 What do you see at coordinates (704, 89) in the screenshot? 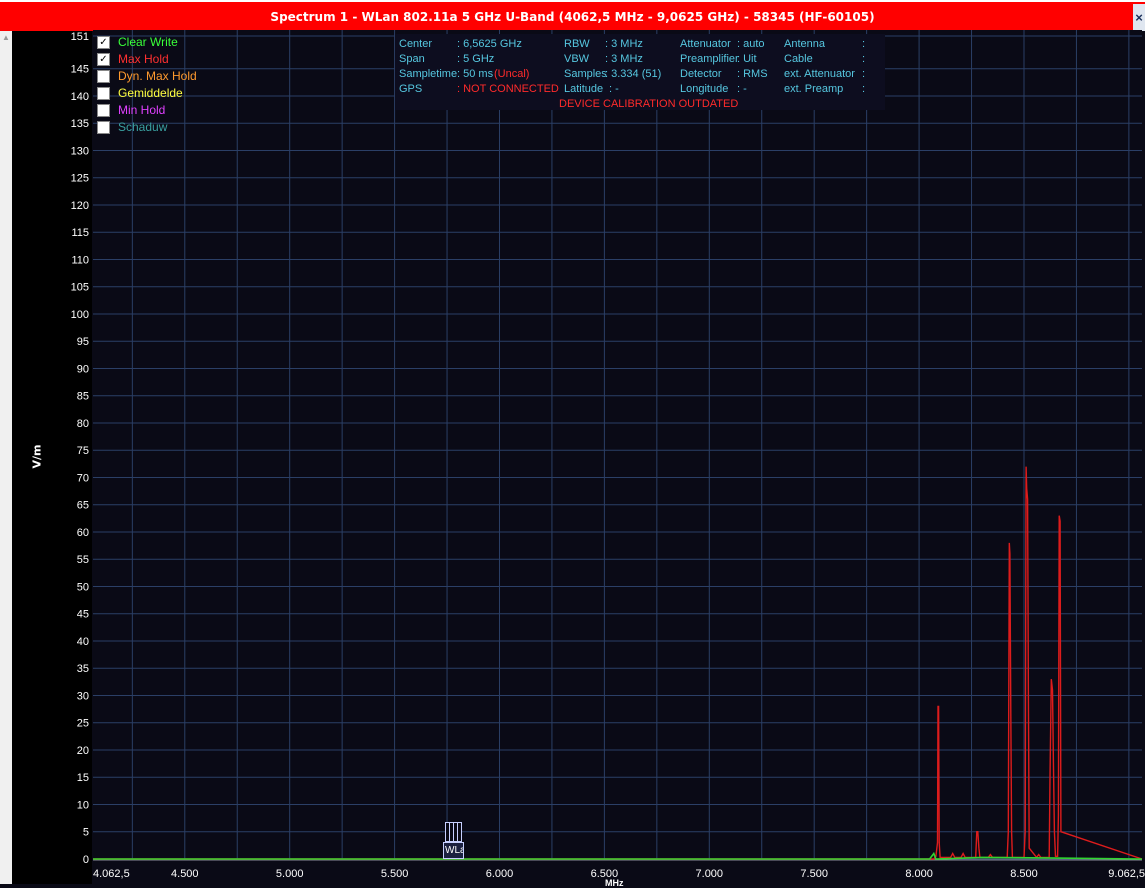
I see `longitude-label: Longitude` at bounding box center [704, 89].